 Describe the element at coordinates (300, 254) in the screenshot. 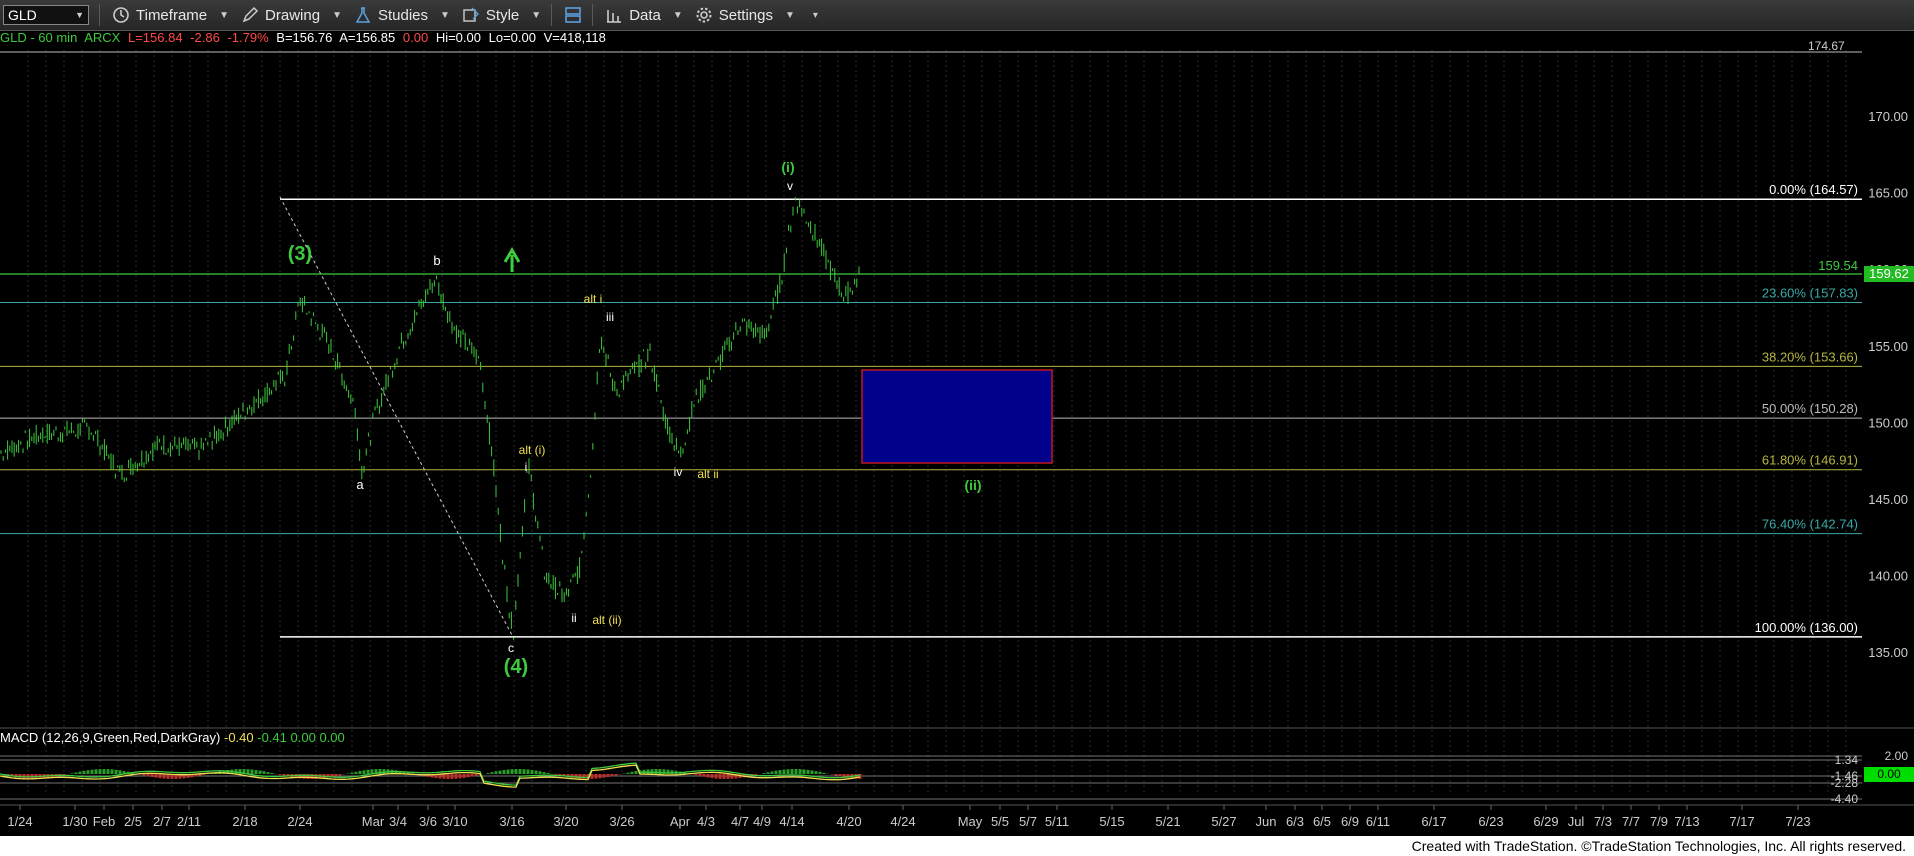

I see `wave-label: (3)` at that location.